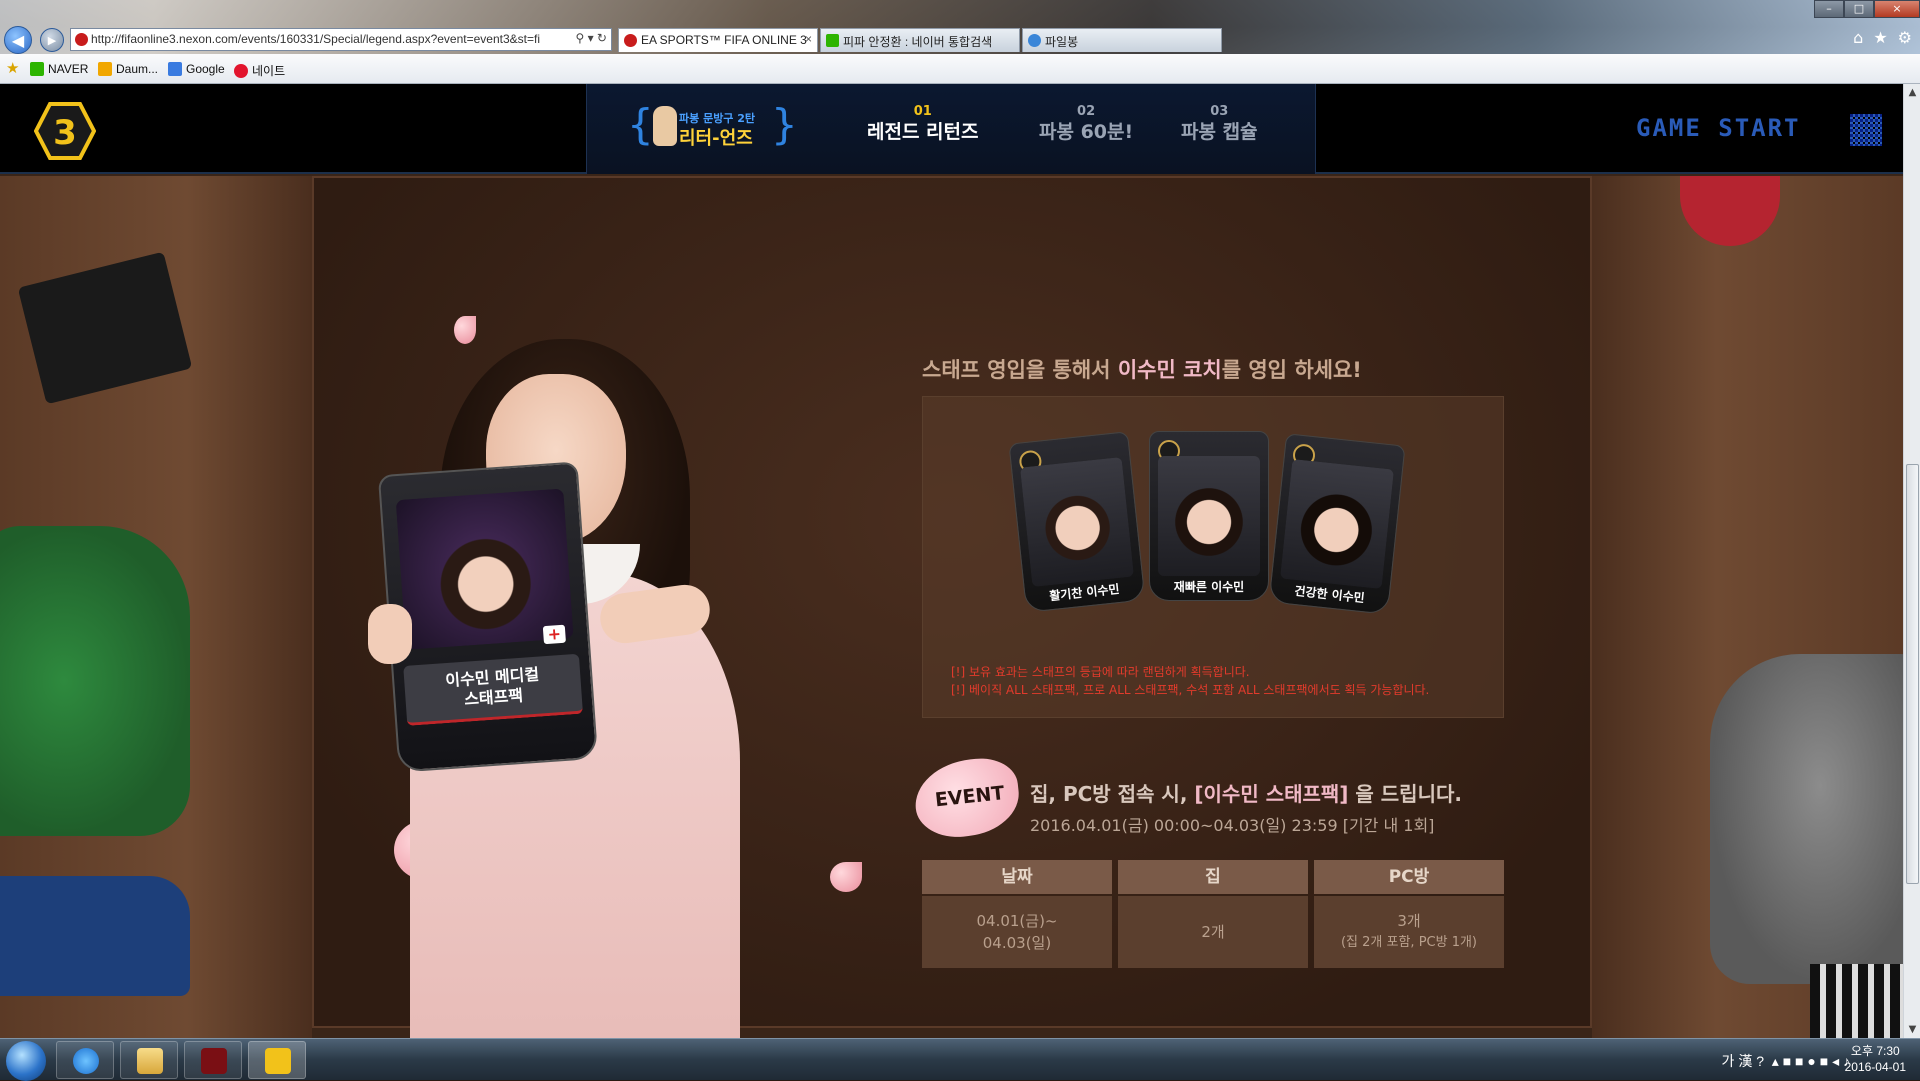 The width and height of the screenshot is (1920, 1081). Describe the element at coordinates (1017, 932) in the screenshot. I see `table-cell-date: 04.01(금)~ 04.03(일)` at that location.